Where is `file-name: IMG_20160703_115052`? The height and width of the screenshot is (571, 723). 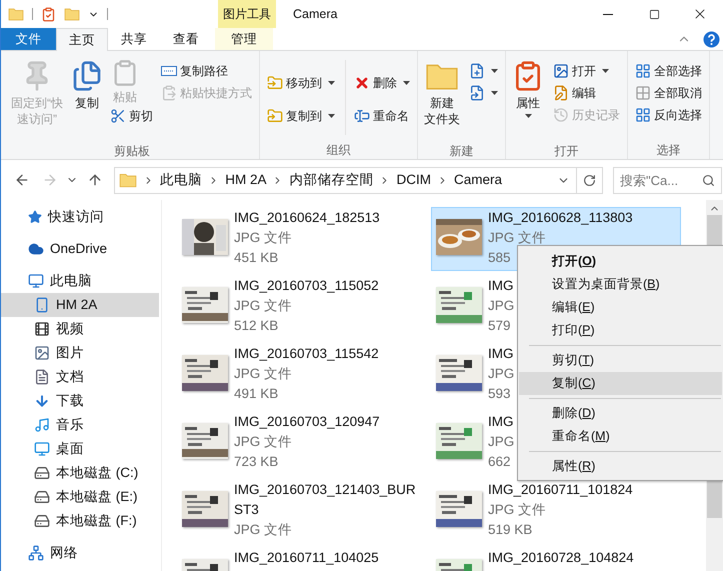
file-name: IMG_20160703_115052 is located at coordinates (306, 286).